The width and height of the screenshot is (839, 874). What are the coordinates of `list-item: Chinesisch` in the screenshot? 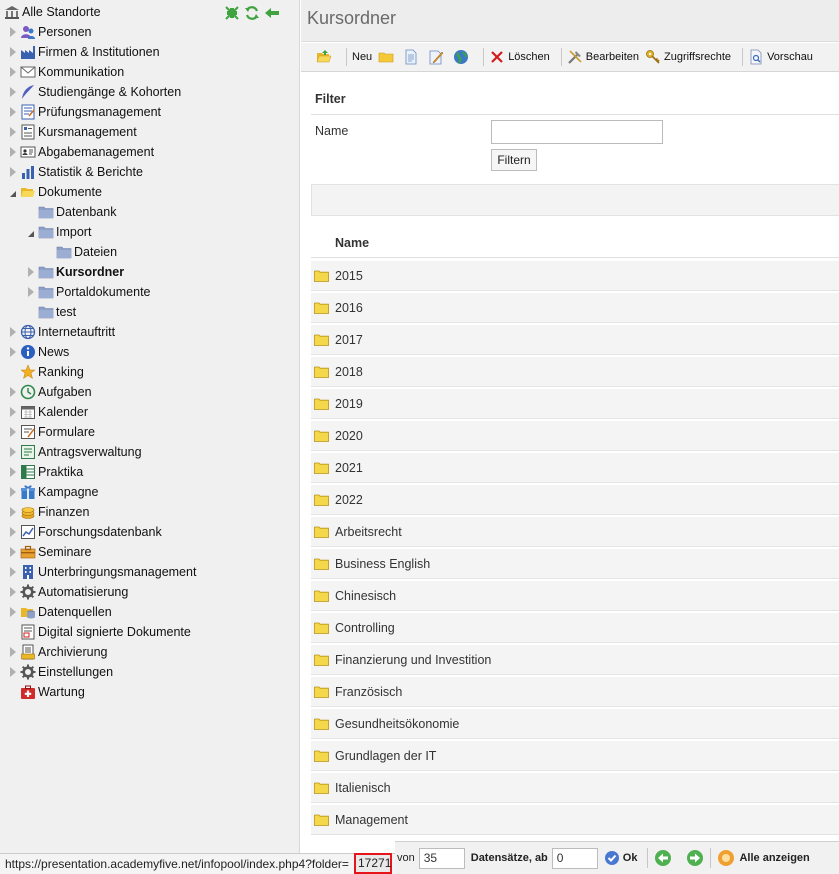 It's located at (575, 596).